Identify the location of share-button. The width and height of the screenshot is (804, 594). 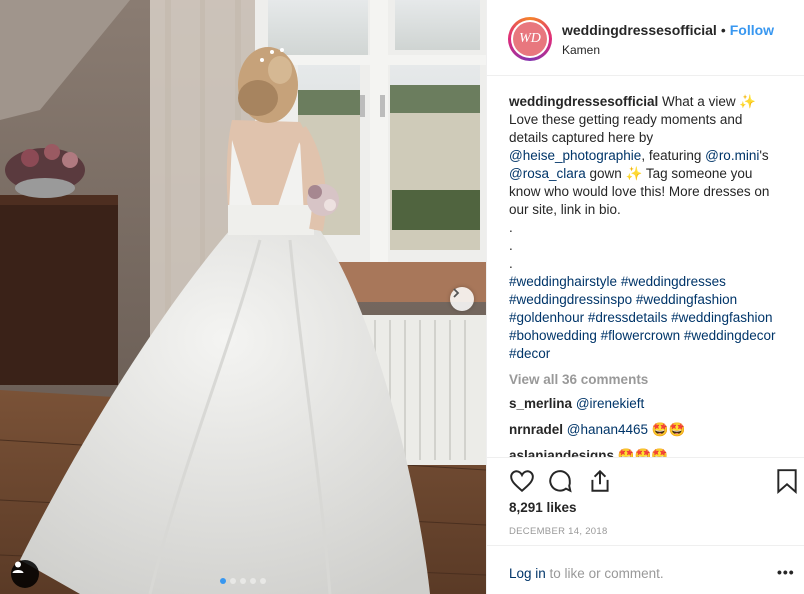
(600, 481).